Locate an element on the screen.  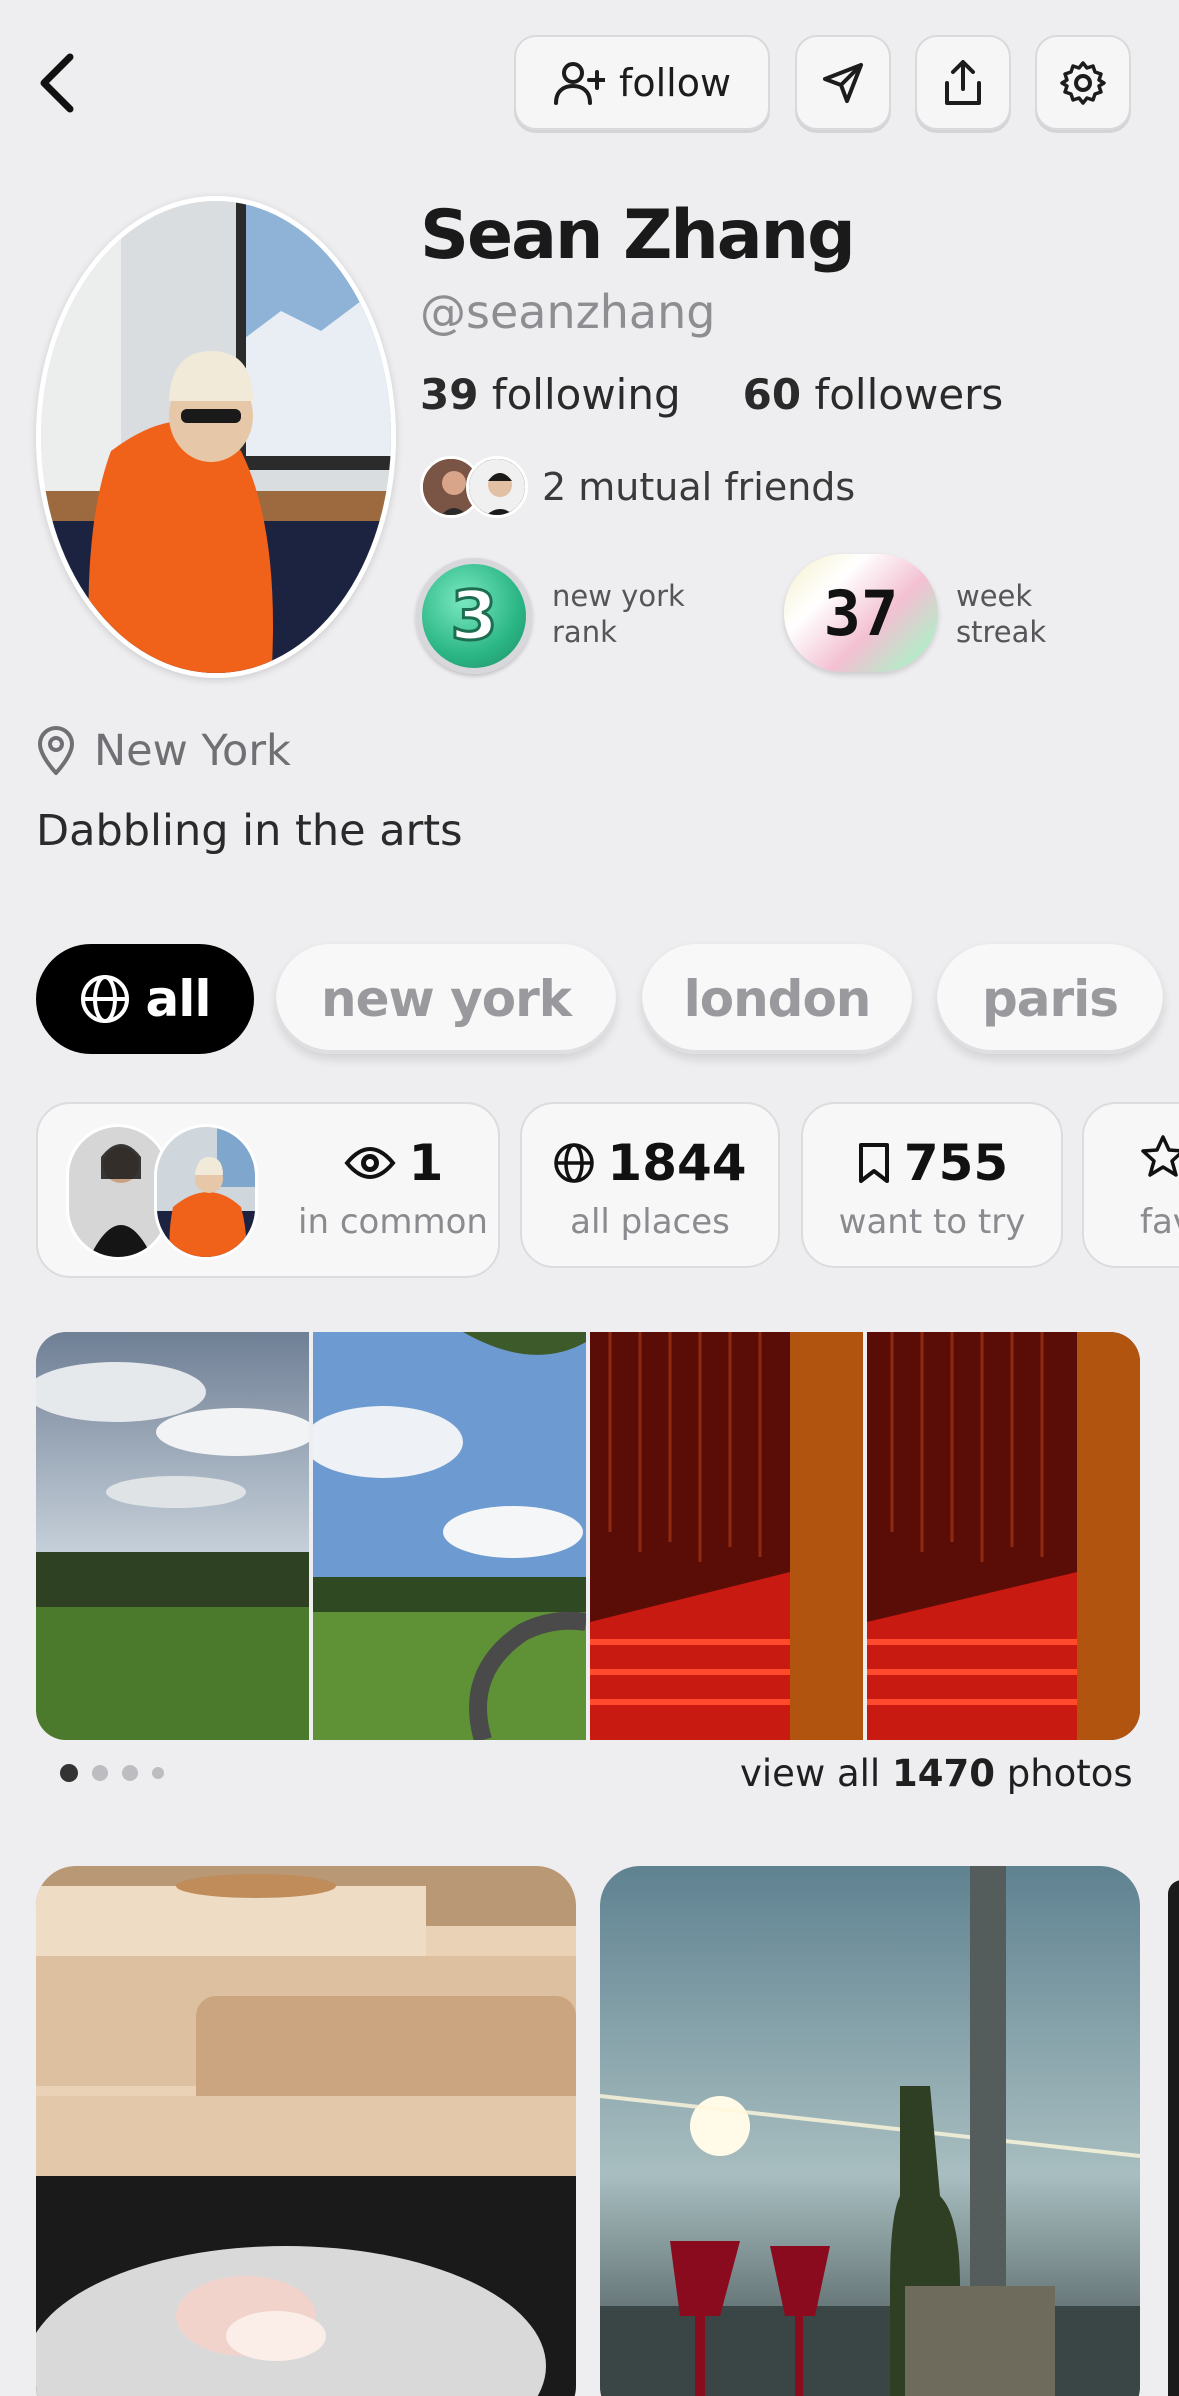
bio: Dabbling in the arts is located at coordinates (249, 831).